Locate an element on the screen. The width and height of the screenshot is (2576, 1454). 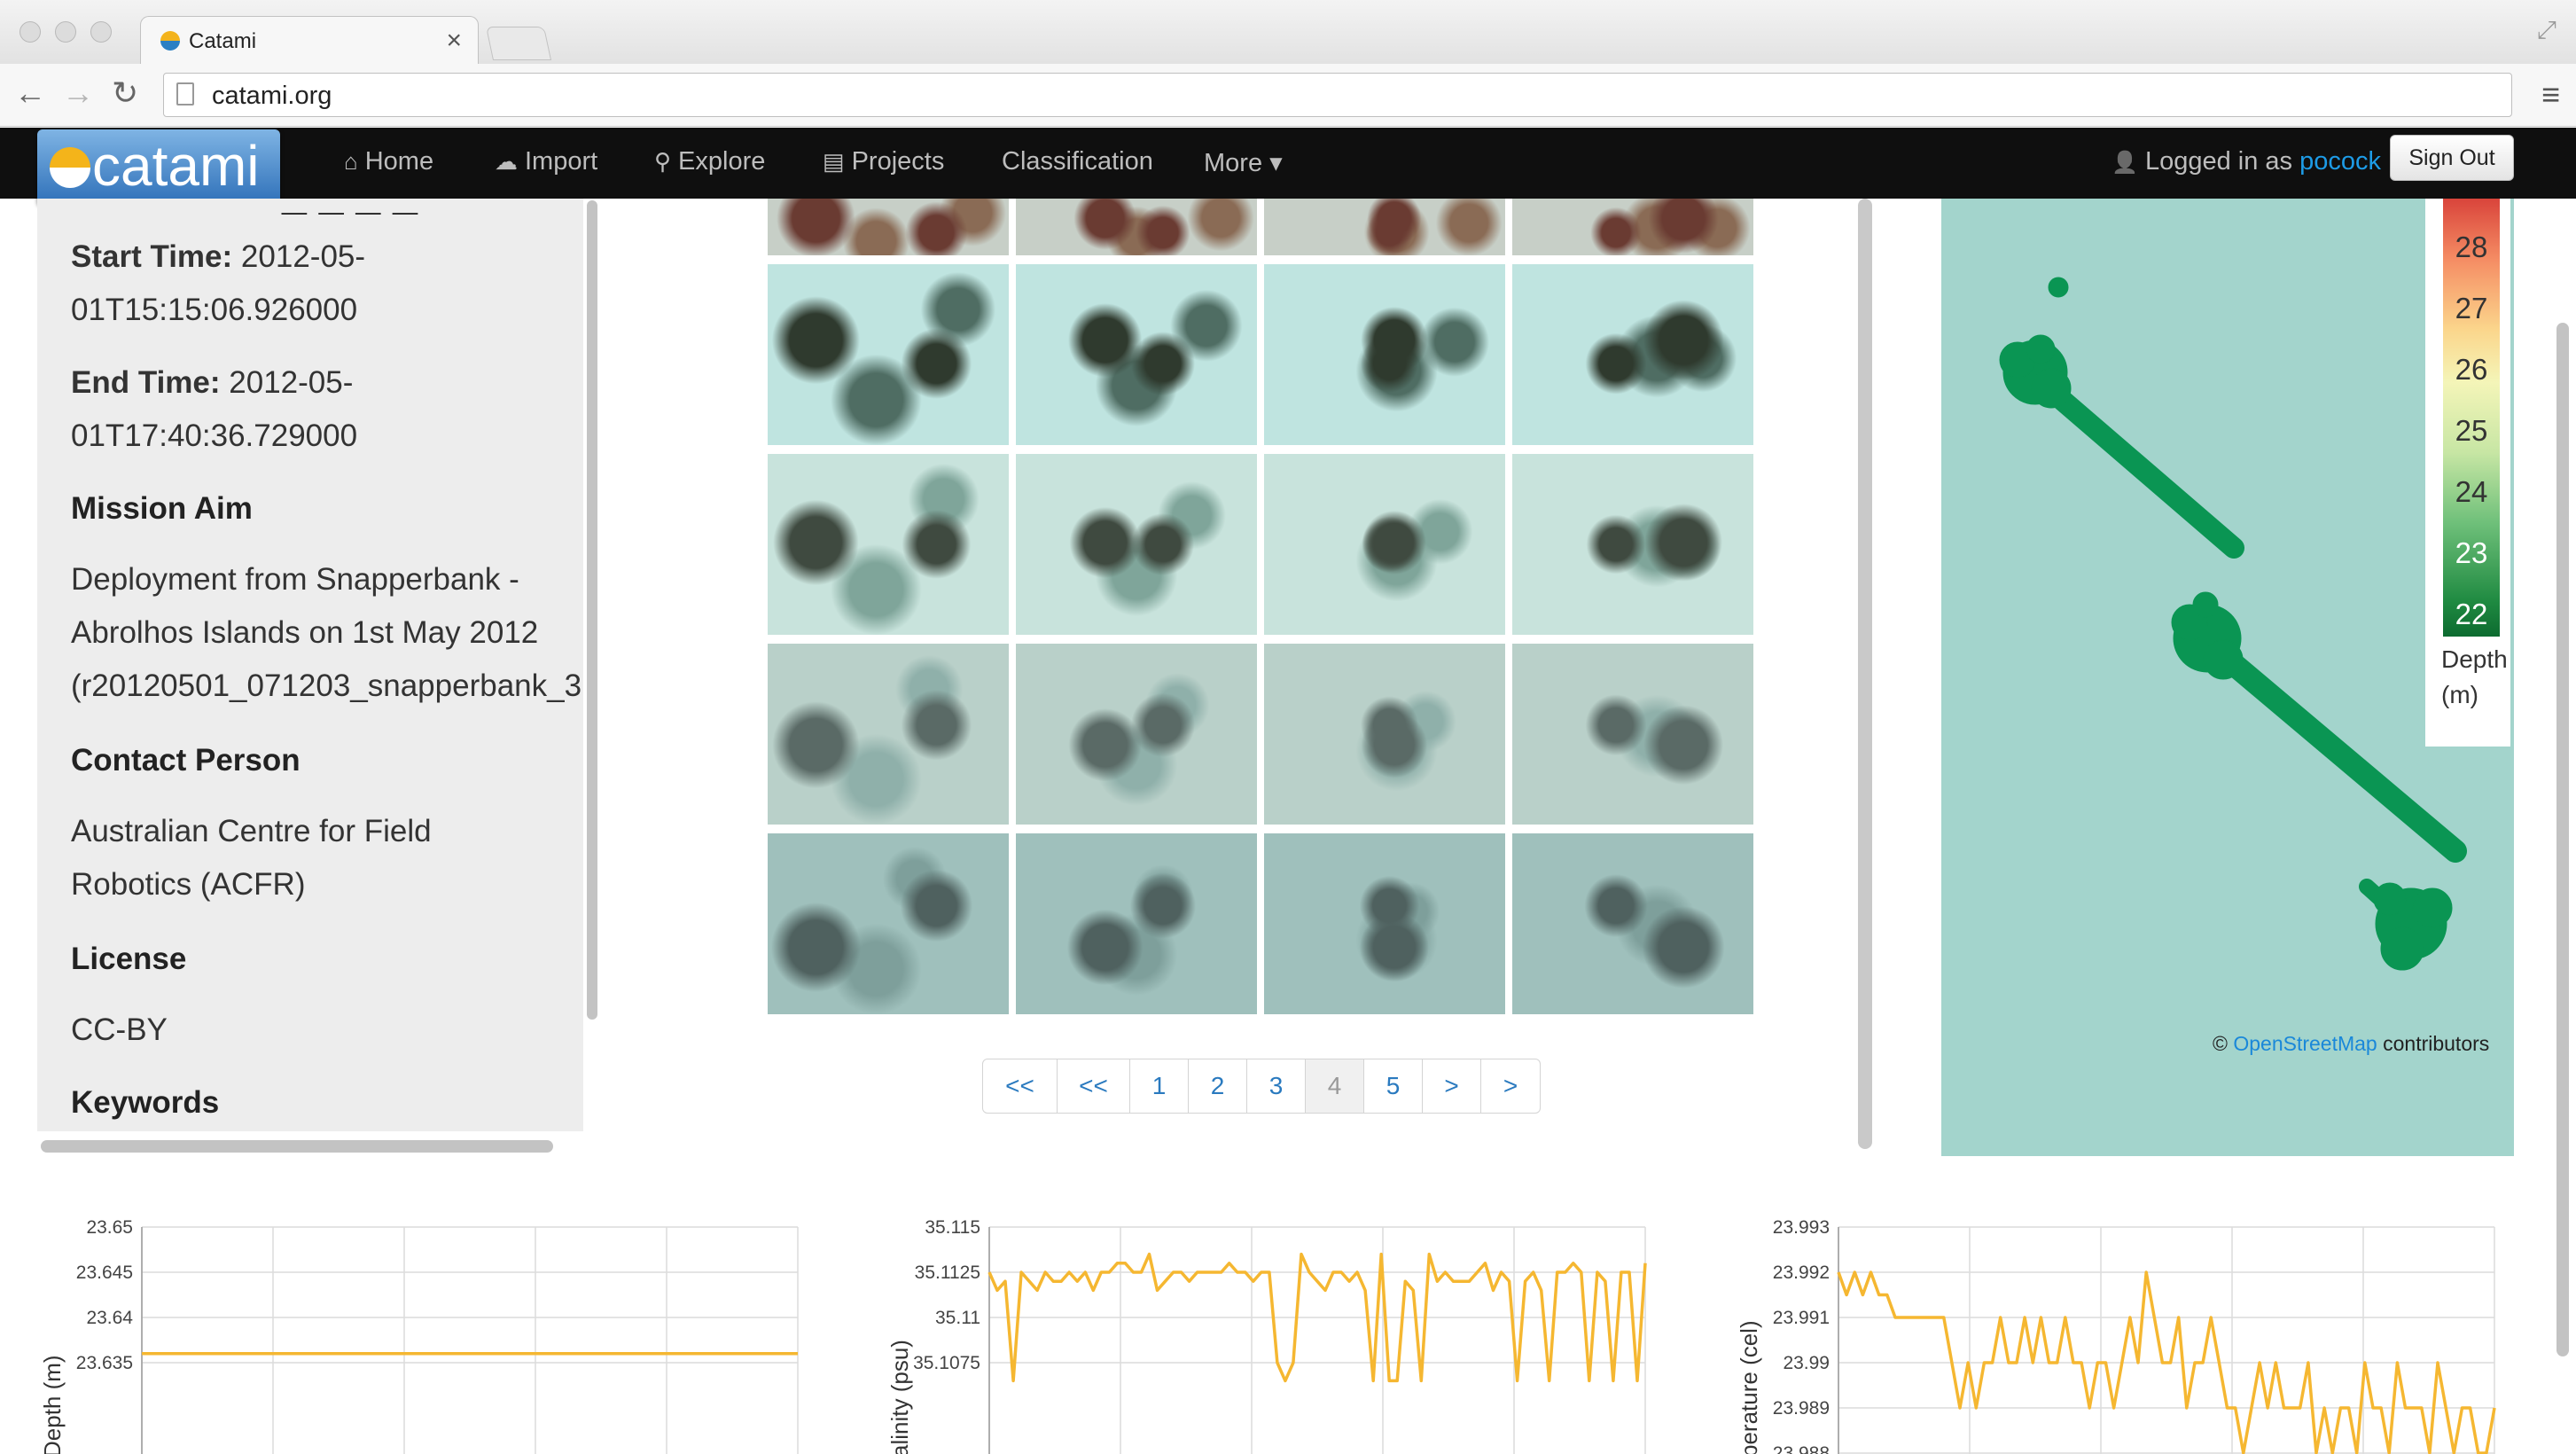
salinity-chart-svg: 35.115 35.1125 35.11 35.1075alinity (psu) is located at coordinates (1266, 1335).